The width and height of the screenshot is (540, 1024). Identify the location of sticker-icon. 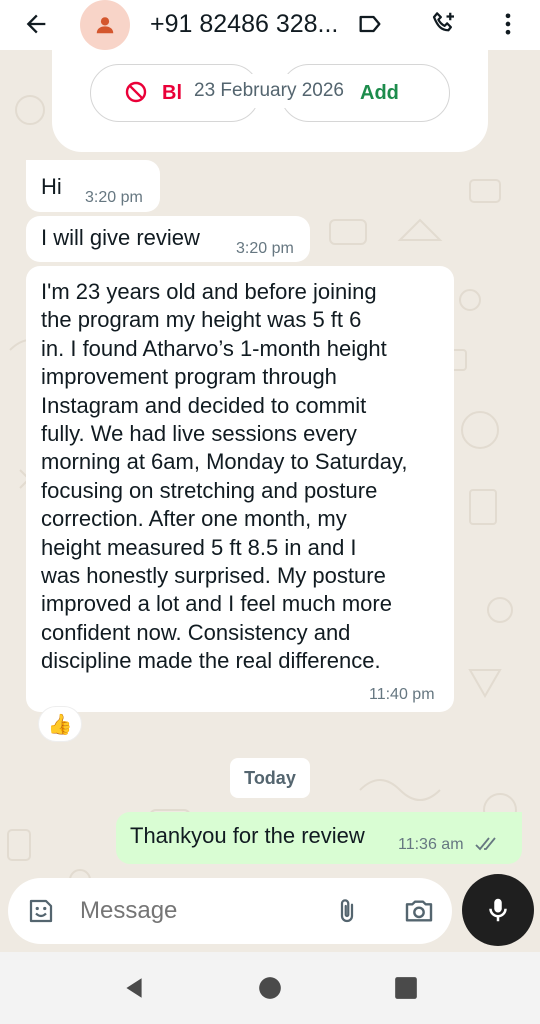
(41, 911).